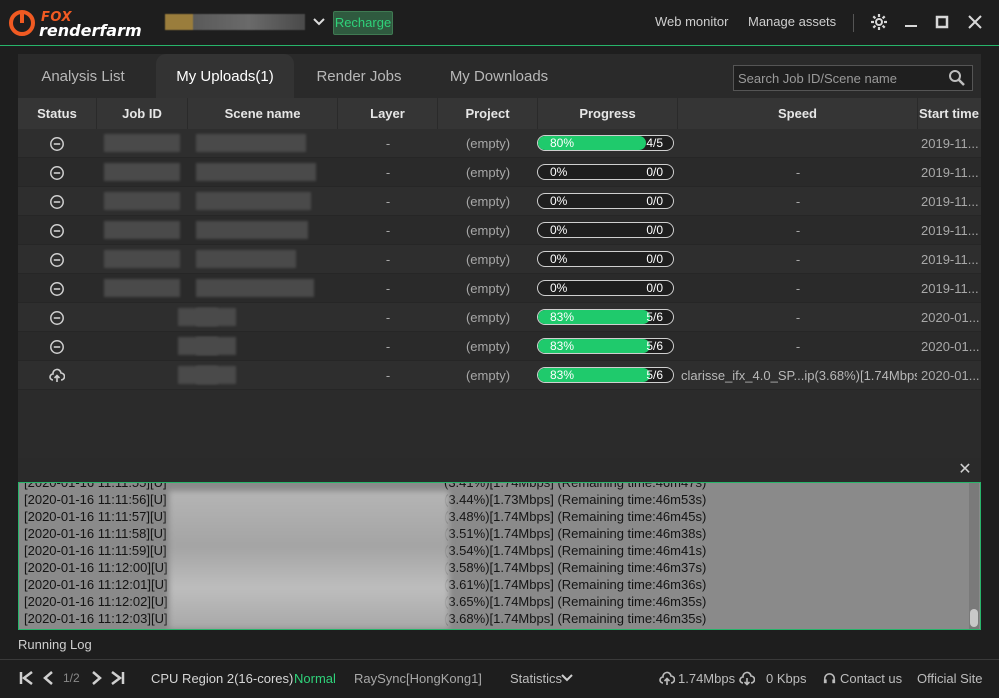  What do you see at coordinates (142, 113) in the screenshot?
I see `col-job-id: Job ID` at bounding box center [142, 113].